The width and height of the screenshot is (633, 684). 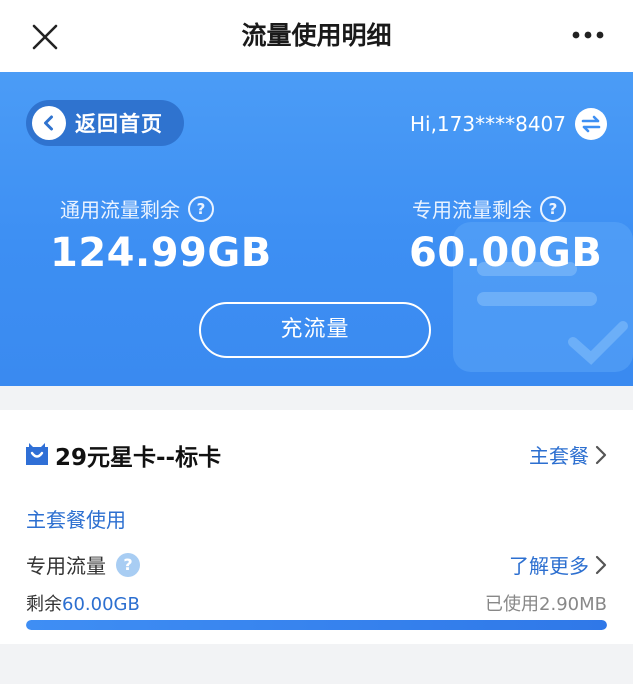 What do you see at coordinates (549, 566) in the screenshot?
I see `learn-more-label: 了解更多` at bounding box center [549, 566].